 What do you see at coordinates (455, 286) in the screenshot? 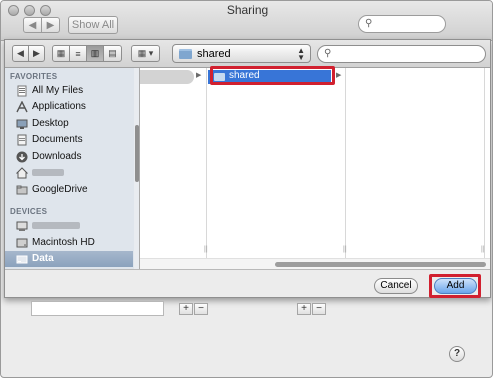
I see `annotation-highlight-add` at bounding box center [455, 286].